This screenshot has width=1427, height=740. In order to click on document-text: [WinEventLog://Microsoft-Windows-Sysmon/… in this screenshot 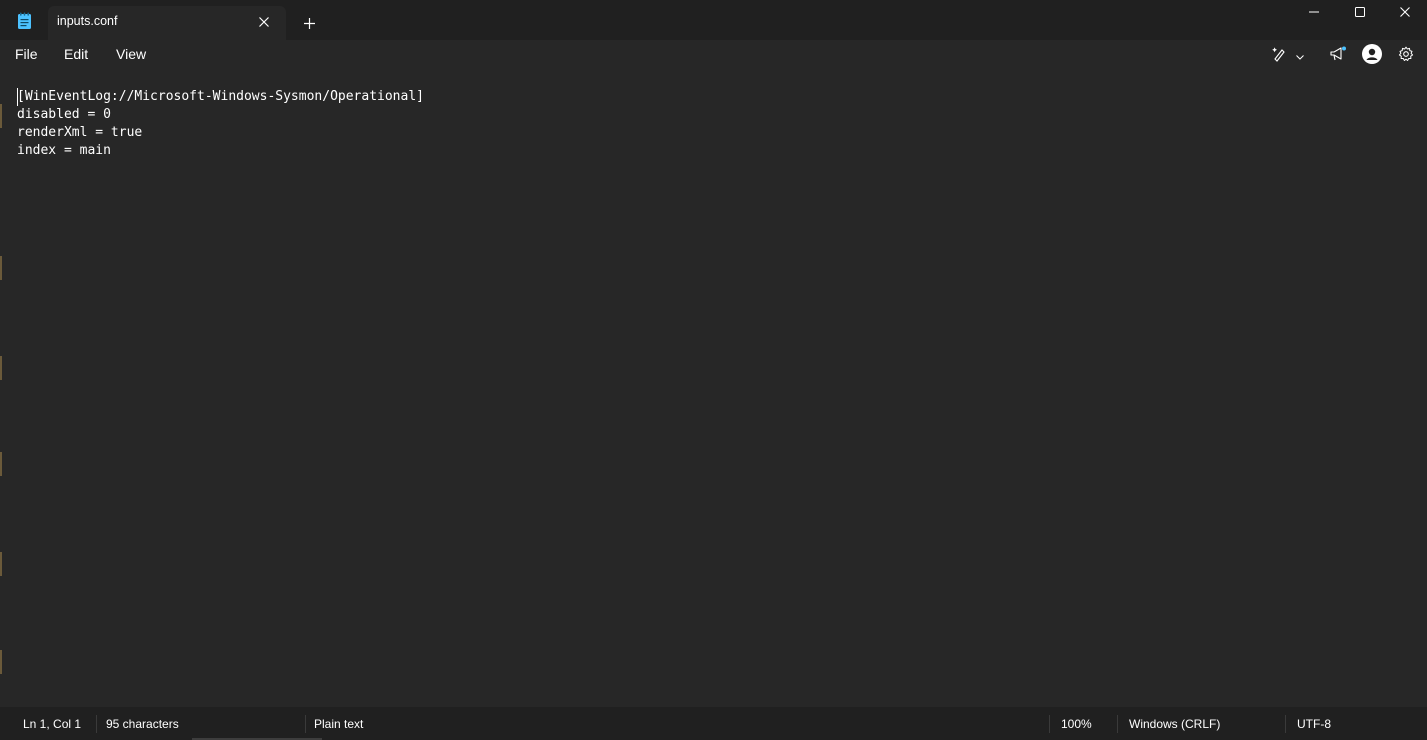, I will do `click(220, 124)`.